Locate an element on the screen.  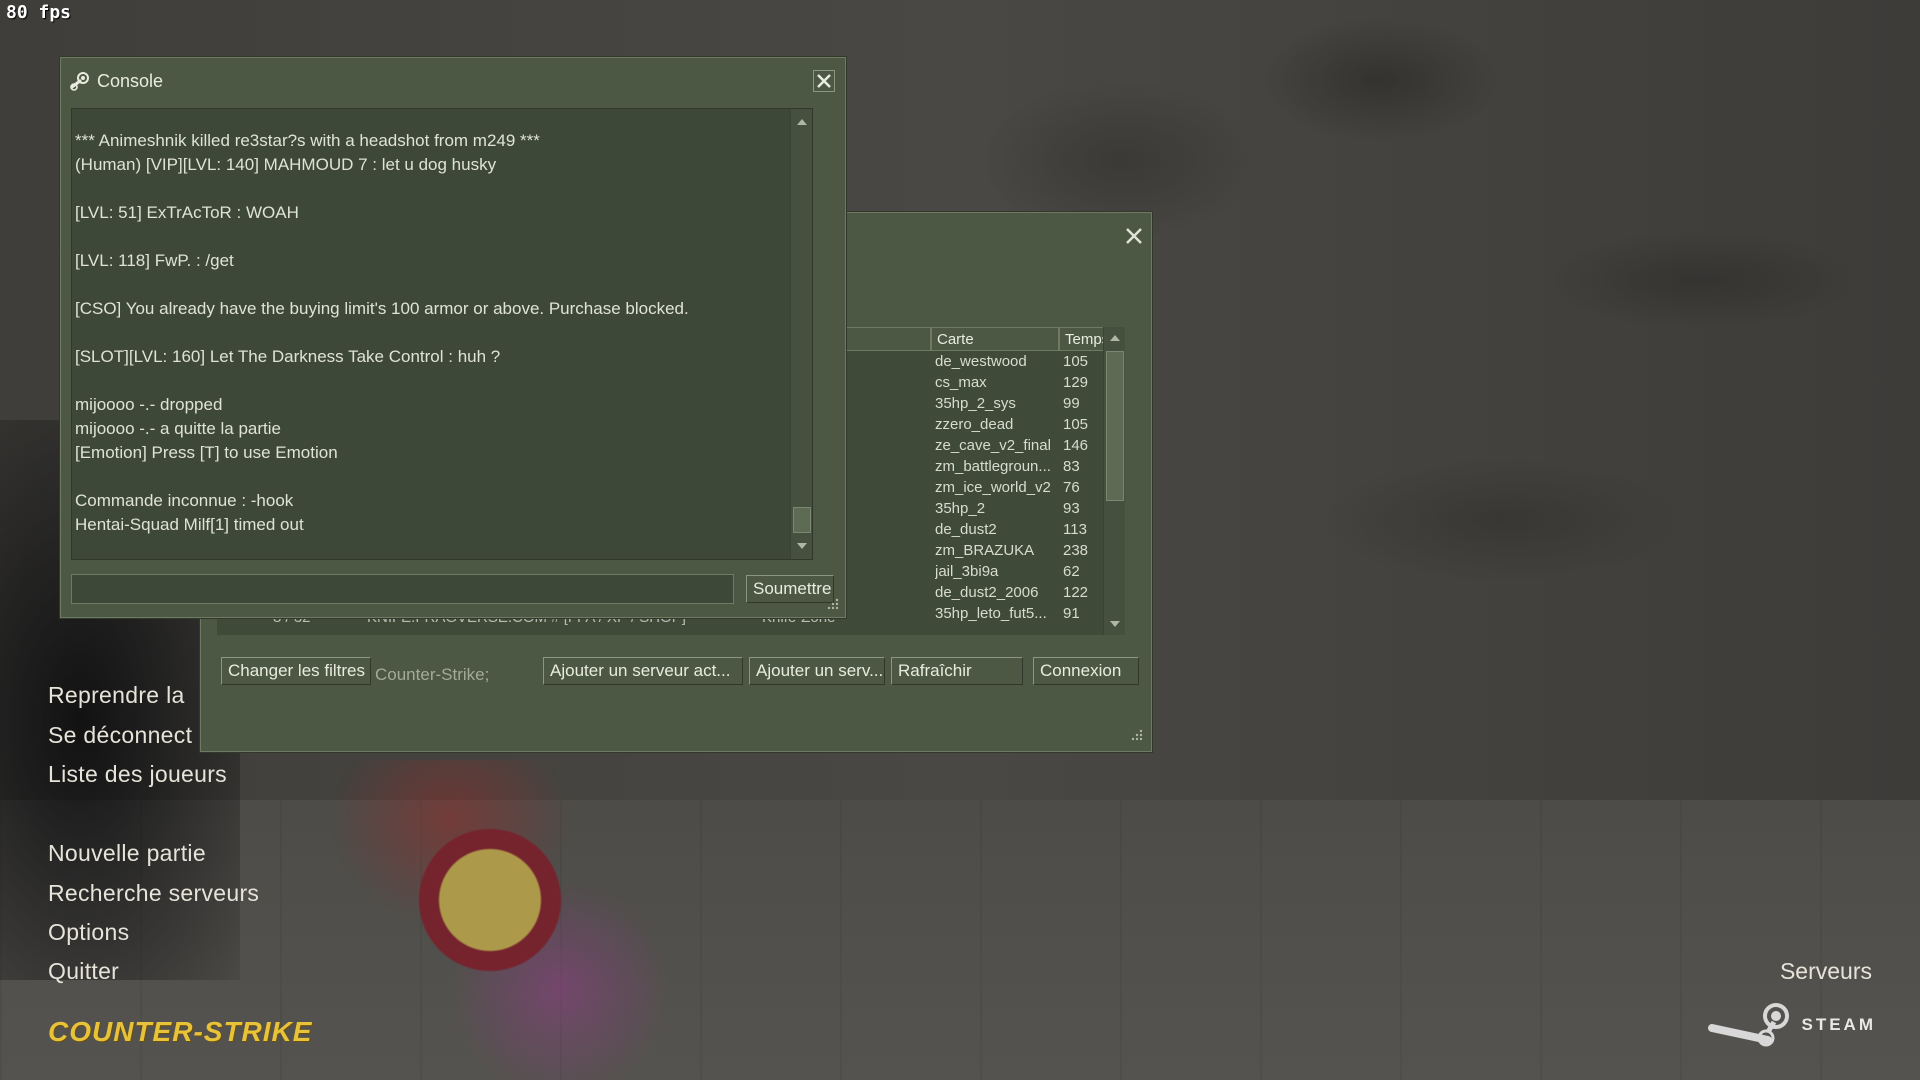
log-line: Hentai-Squad Milf[1] timed out is located at coordinates (189, 524).